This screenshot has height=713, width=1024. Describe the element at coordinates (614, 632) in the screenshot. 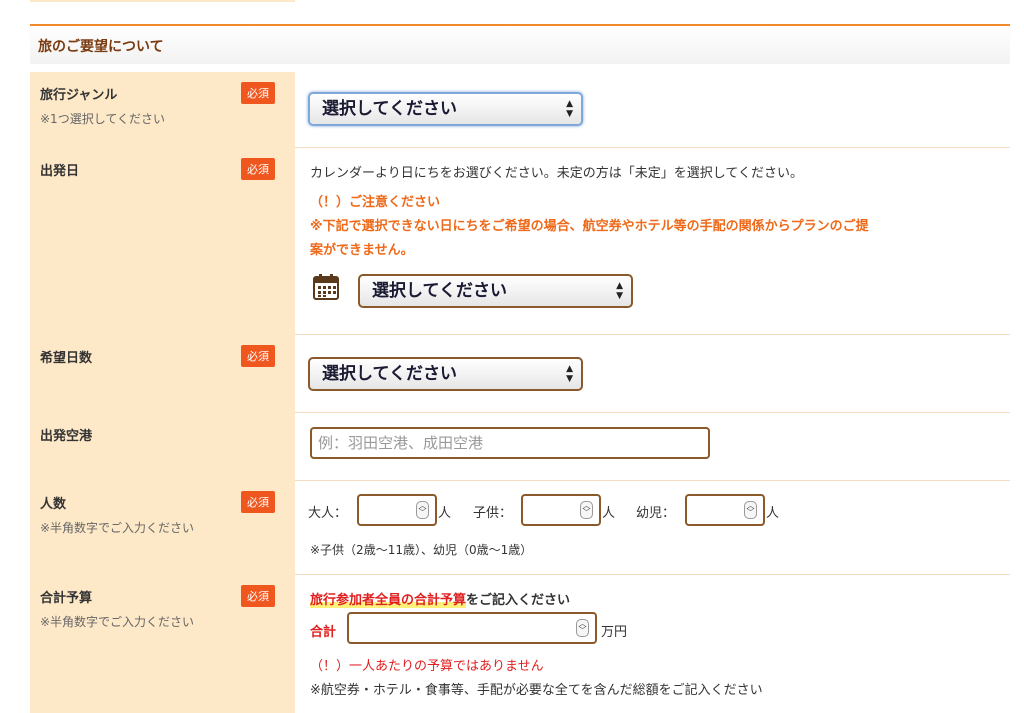

I see `budget-unit: 万円` at that location.